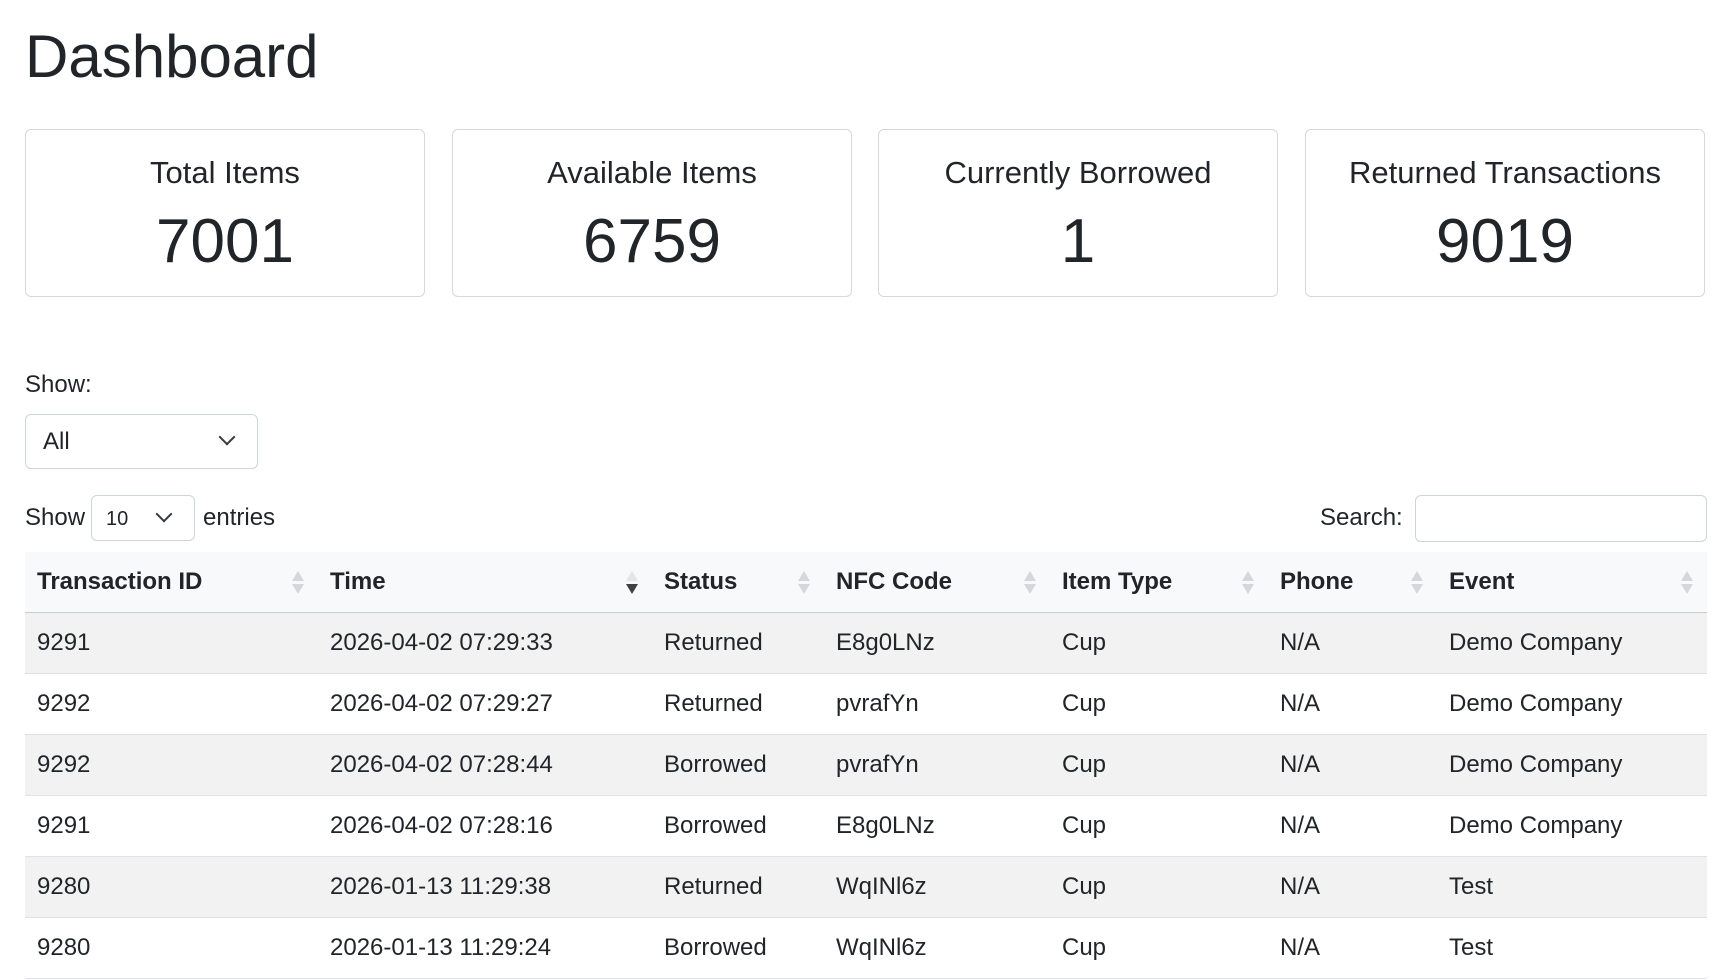 Image resolution: width=1734 pixels, height=979 pixels. What do you see at coordinates (1317, 581) in the screenshot?
I see `column-header-label: Phone` at bounding box center [1317, 581].